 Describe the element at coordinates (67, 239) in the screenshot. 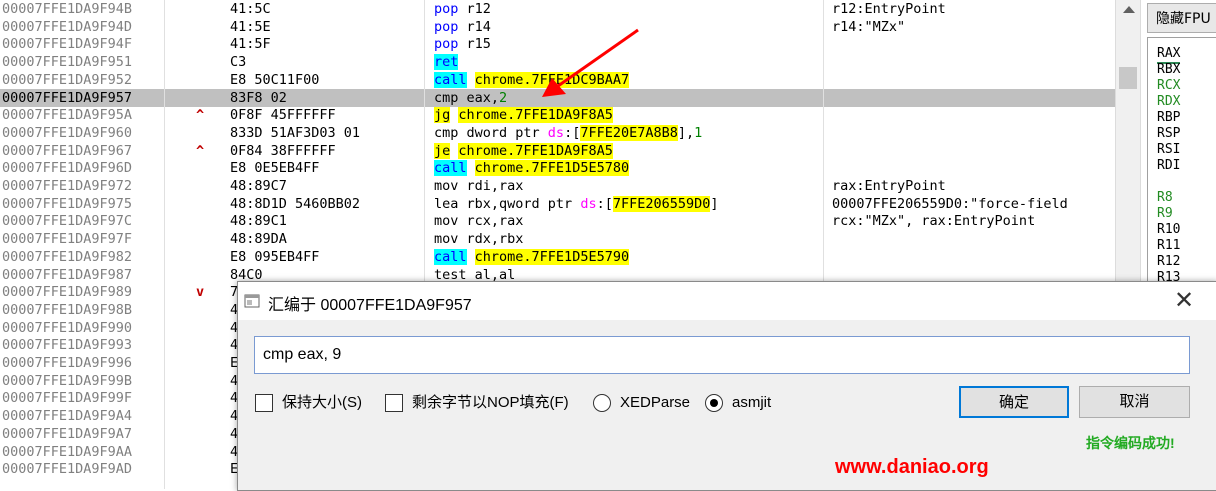

I see `address-cell: 00007FFE1DA9F97F` at that location.